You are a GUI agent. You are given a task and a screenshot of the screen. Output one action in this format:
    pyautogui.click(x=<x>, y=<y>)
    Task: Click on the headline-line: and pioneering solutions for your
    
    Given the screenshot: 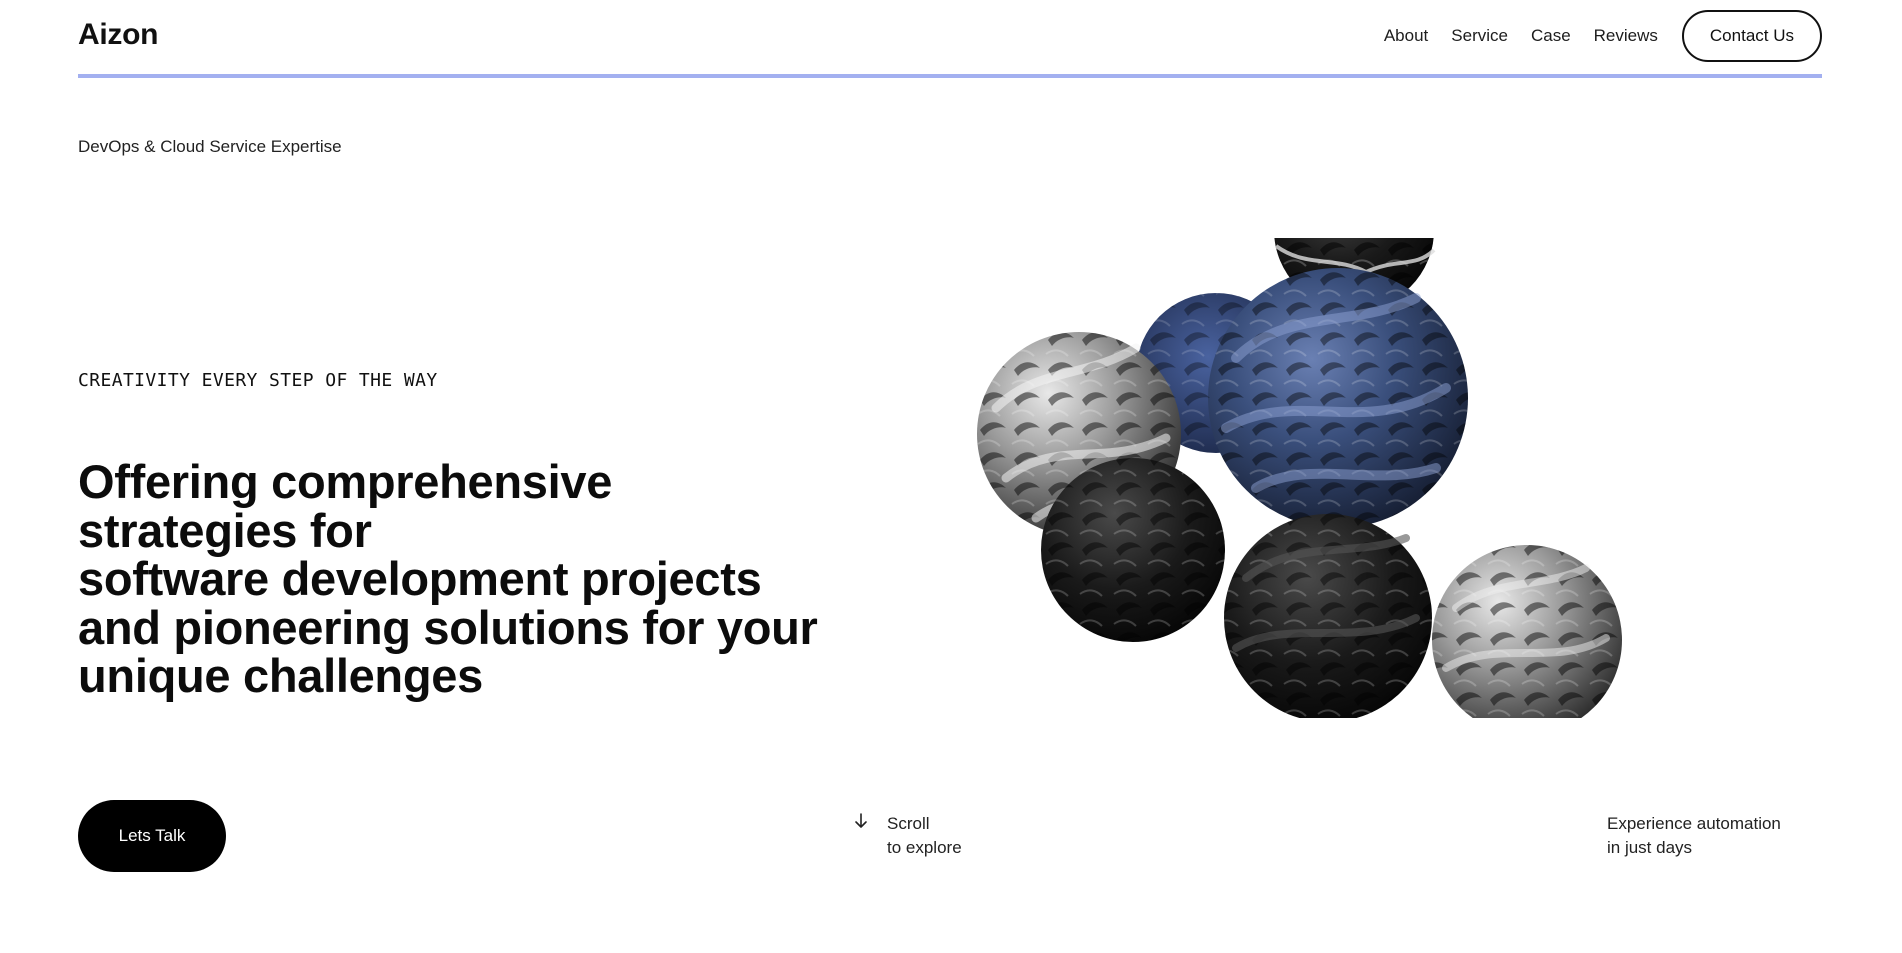 What is the action you would take?
    pyautogui.click(x=448, y=627)
    